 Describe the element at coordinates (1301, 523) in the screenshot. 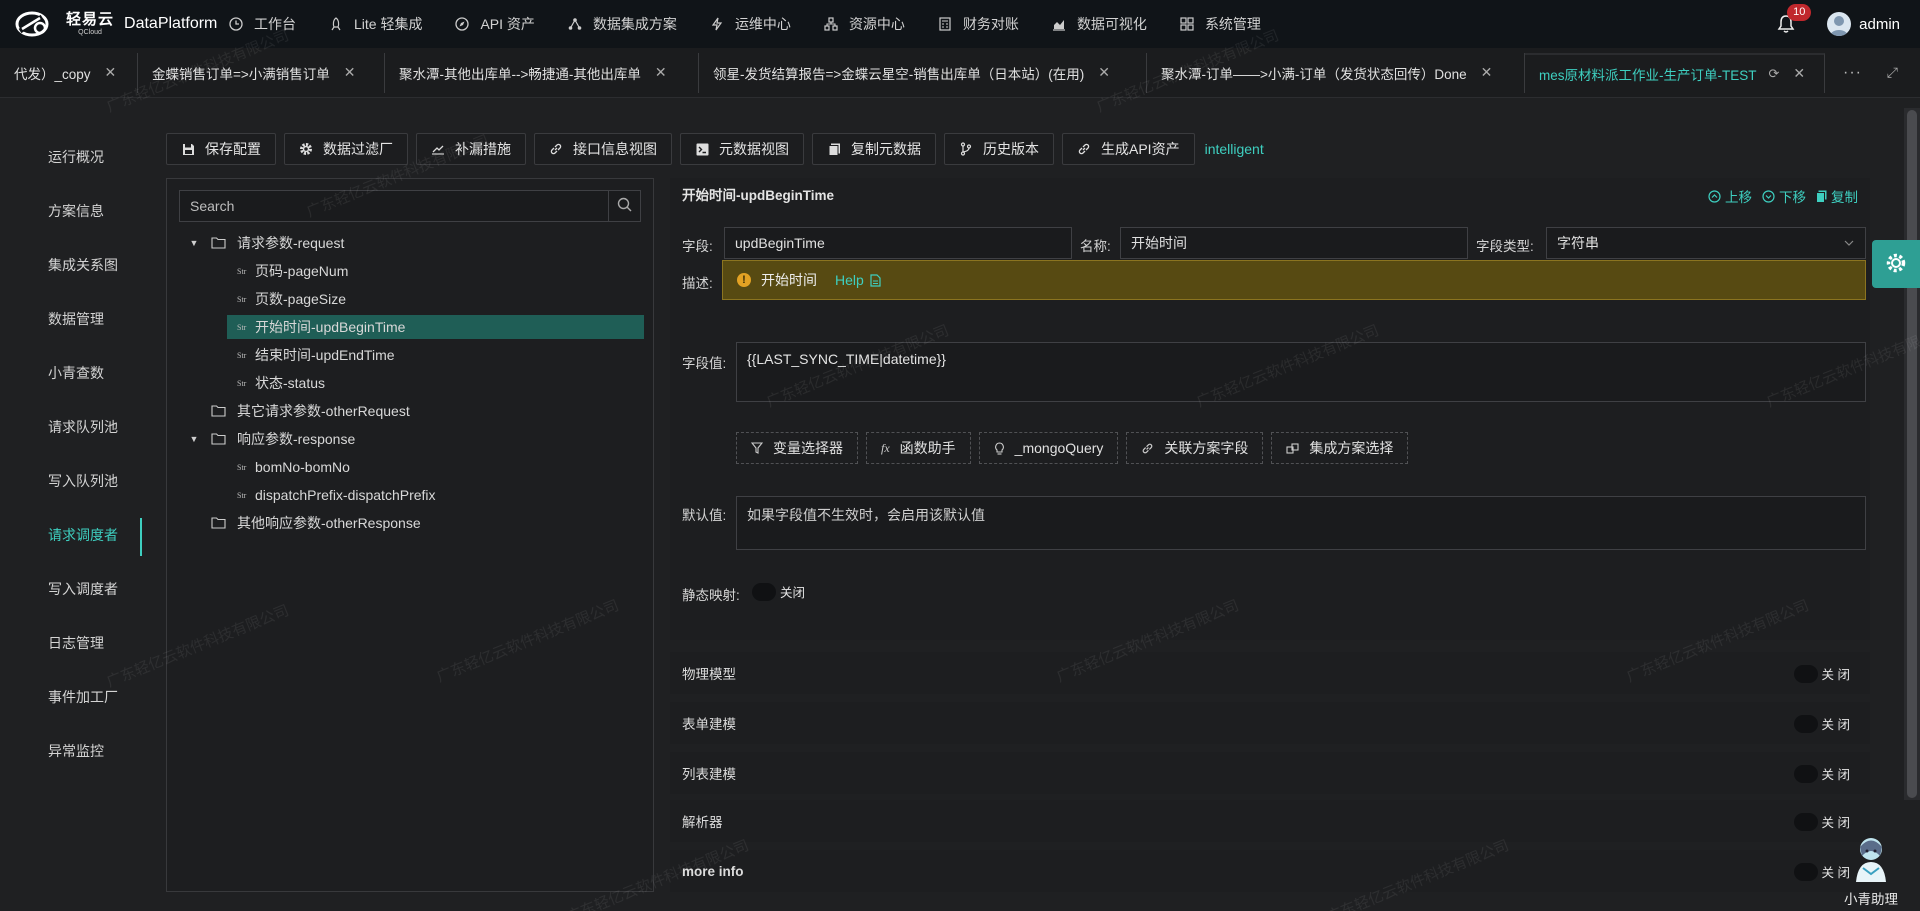

I see `default-value-textarea: 如果字段值不生效时，会启用该默认值` at that location.